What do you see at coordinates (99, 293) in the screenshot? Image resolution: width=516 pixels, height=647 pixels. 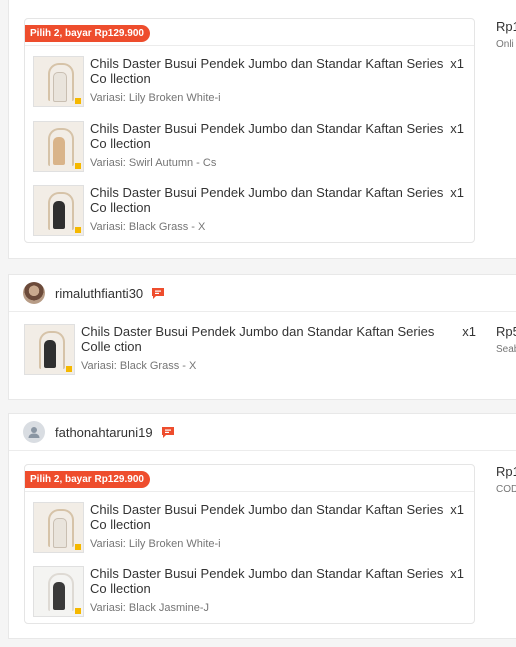 I see `buyer-username: rimaluthfianti30` at bounding box center [99, 293].